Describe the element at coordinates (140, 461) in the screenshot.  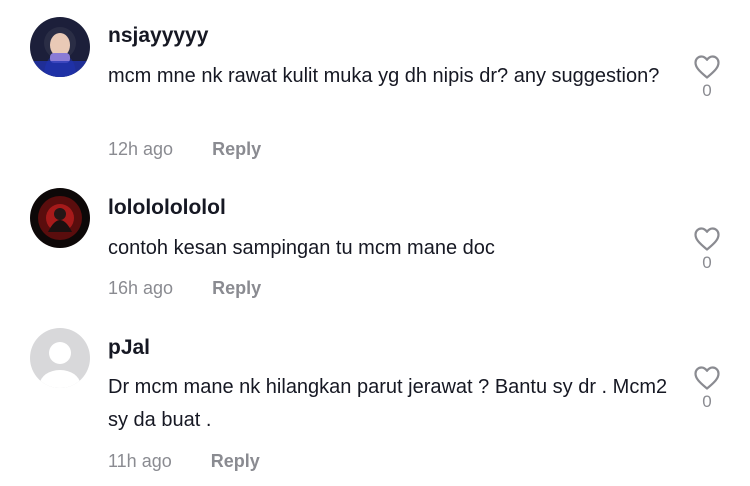
I see `comment-timestamp: 11h ago` at that location.